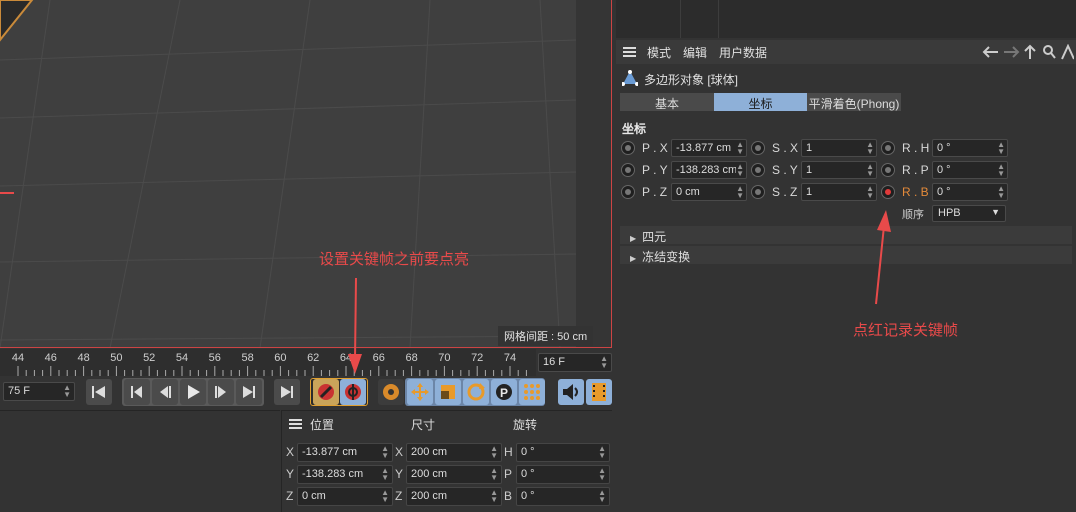 The image size is (1076, 512). What do you see at coordinates (454, 496) in the screenshot?
I see `size-z-field: 200 cm ▲ ▼` at bounding box center [454, 496].